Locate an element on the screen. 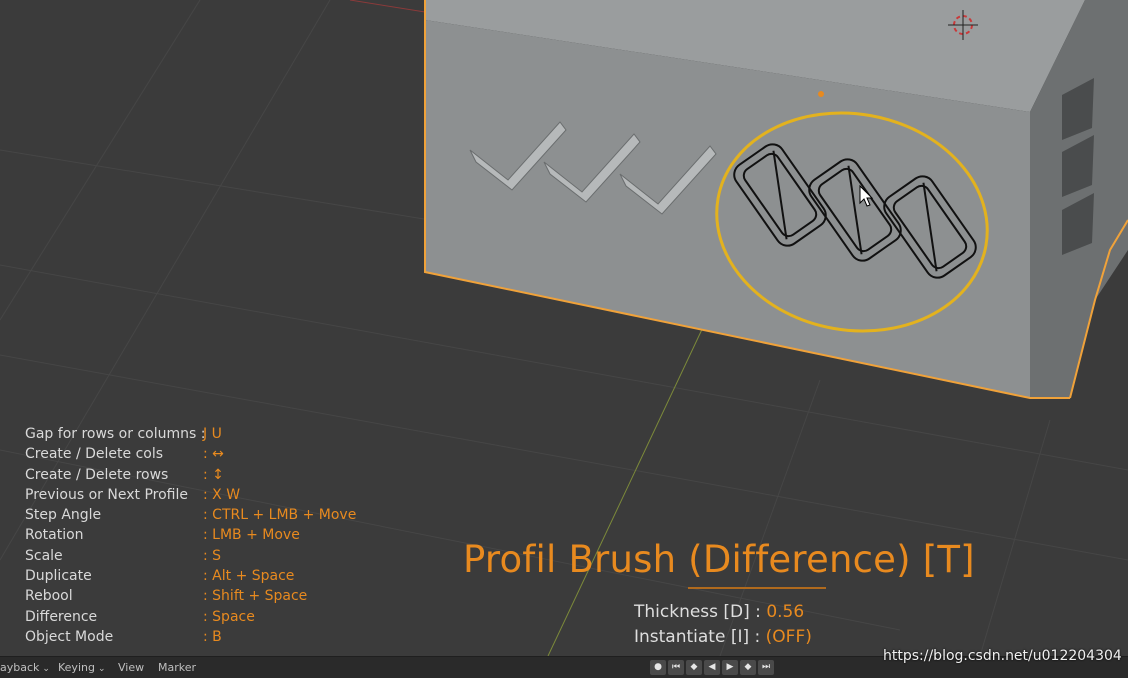 Image resolution: width=1128 pixels, height=678 pixels. shortcut-key: : ↔ is located at coordinates (213, 454).